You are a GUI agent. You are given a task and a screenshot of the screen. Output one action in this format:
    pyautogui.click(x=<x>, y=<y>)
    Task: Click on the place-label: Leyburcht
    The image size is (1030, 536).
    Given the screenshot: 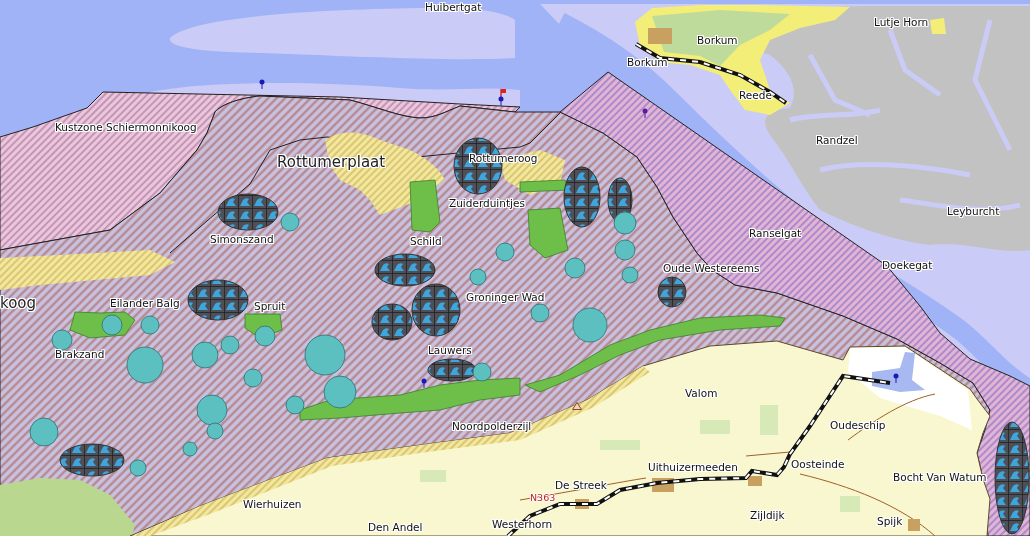 What is the action you would take?
    pyautogui.click(x=973, y=211)
    